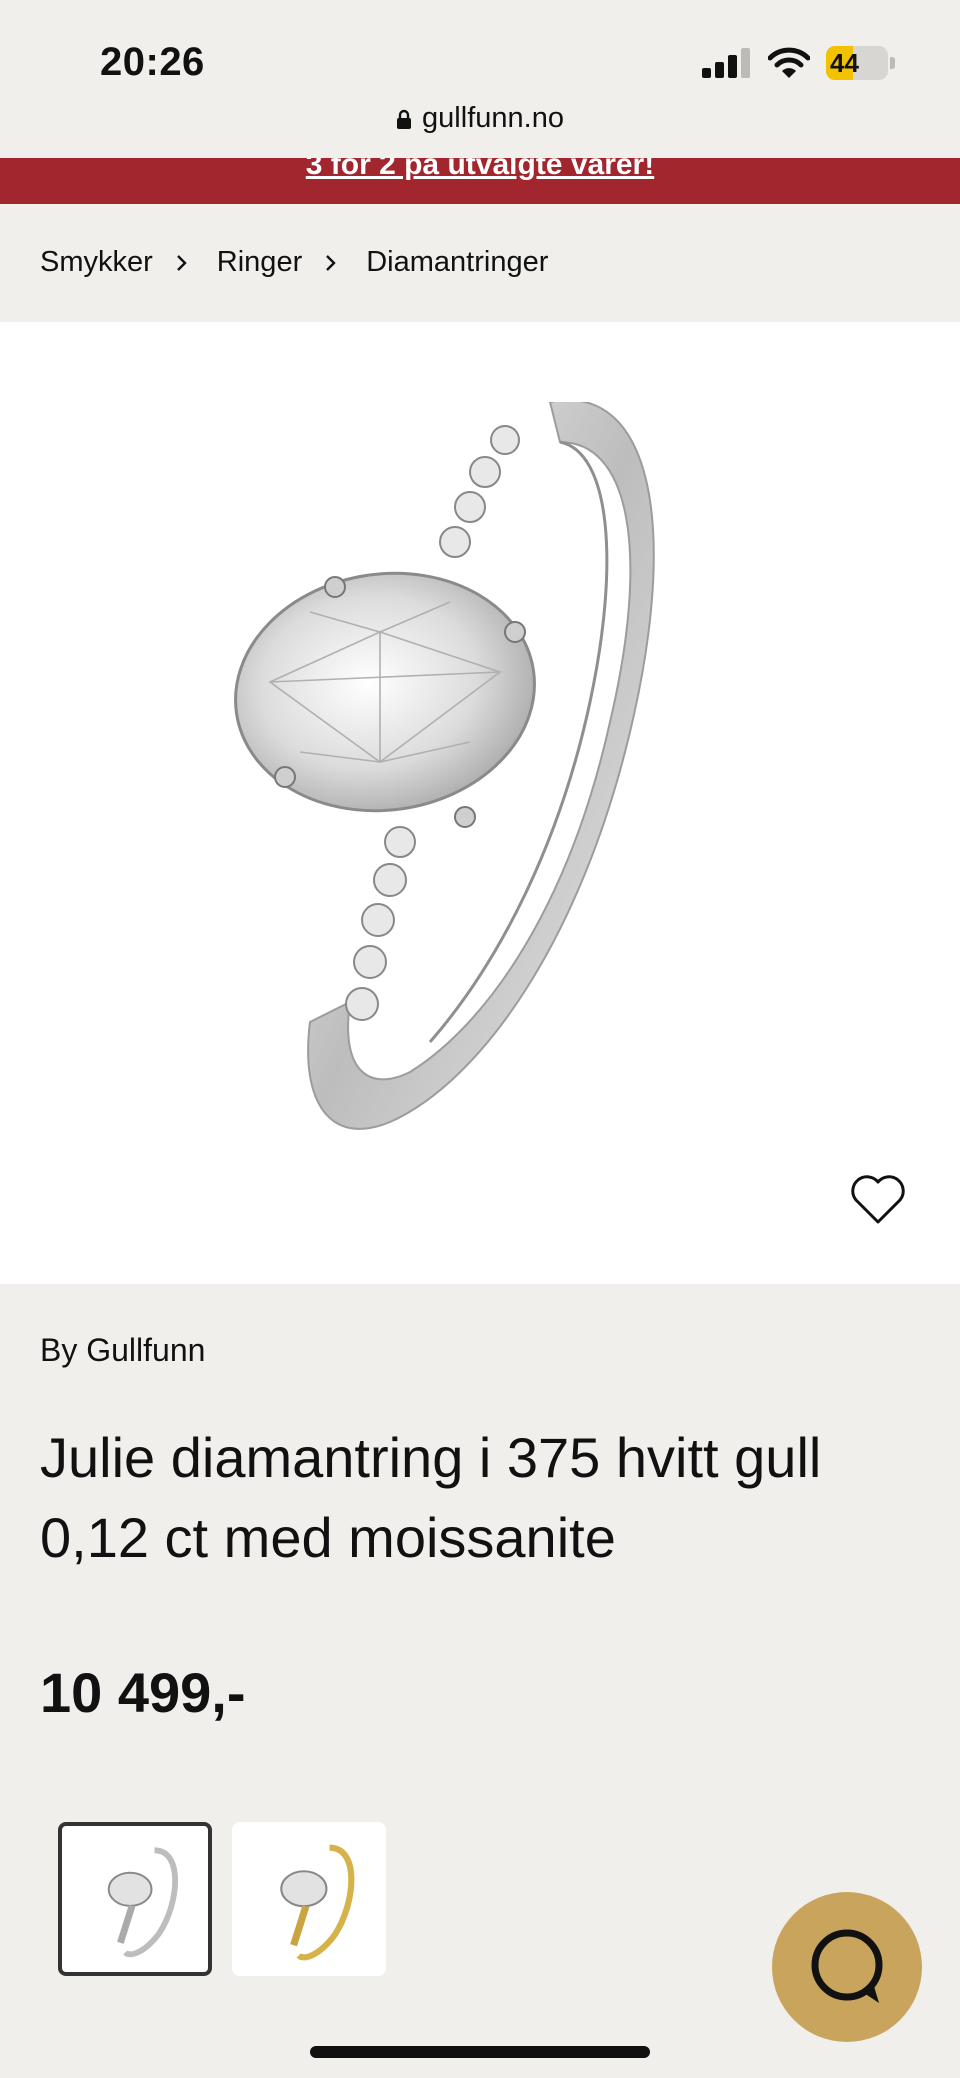  Describe the element at coordinates (493, 118) in the screenshot. I see `url-text: gullfunn.no` at that location.